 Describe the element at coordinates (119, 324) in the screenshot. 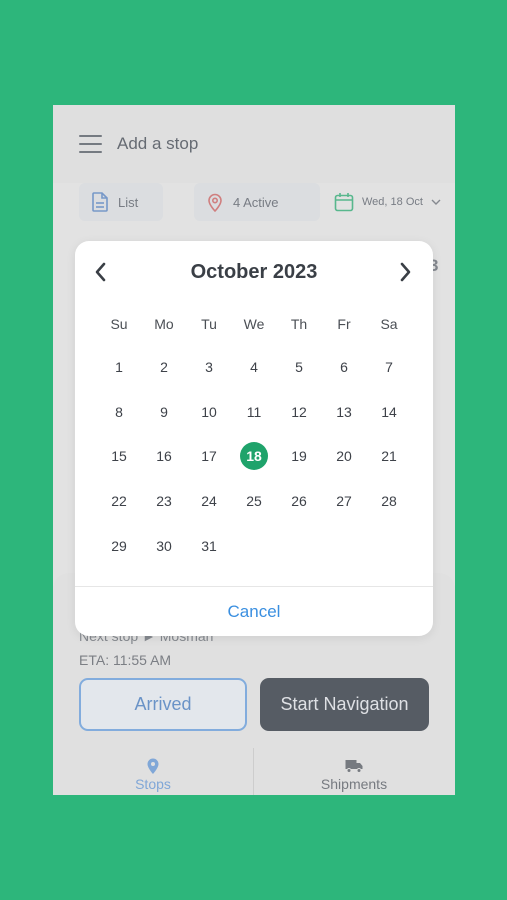

I see `weekday-label: Su` at that location.